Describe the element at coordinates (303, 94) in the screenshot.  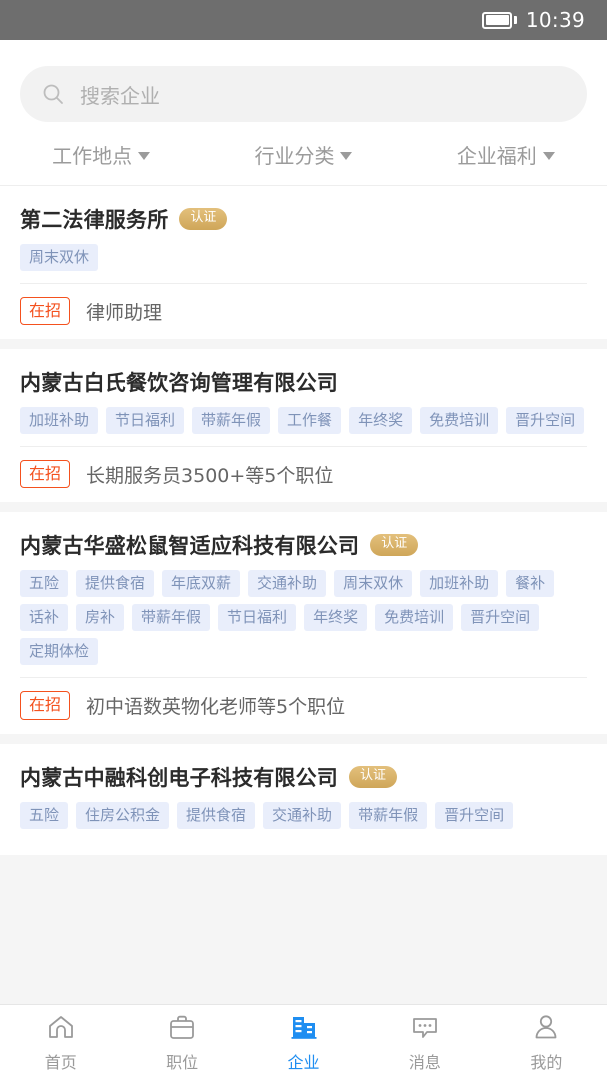
I see `search-input: 搜索企业` at that location.